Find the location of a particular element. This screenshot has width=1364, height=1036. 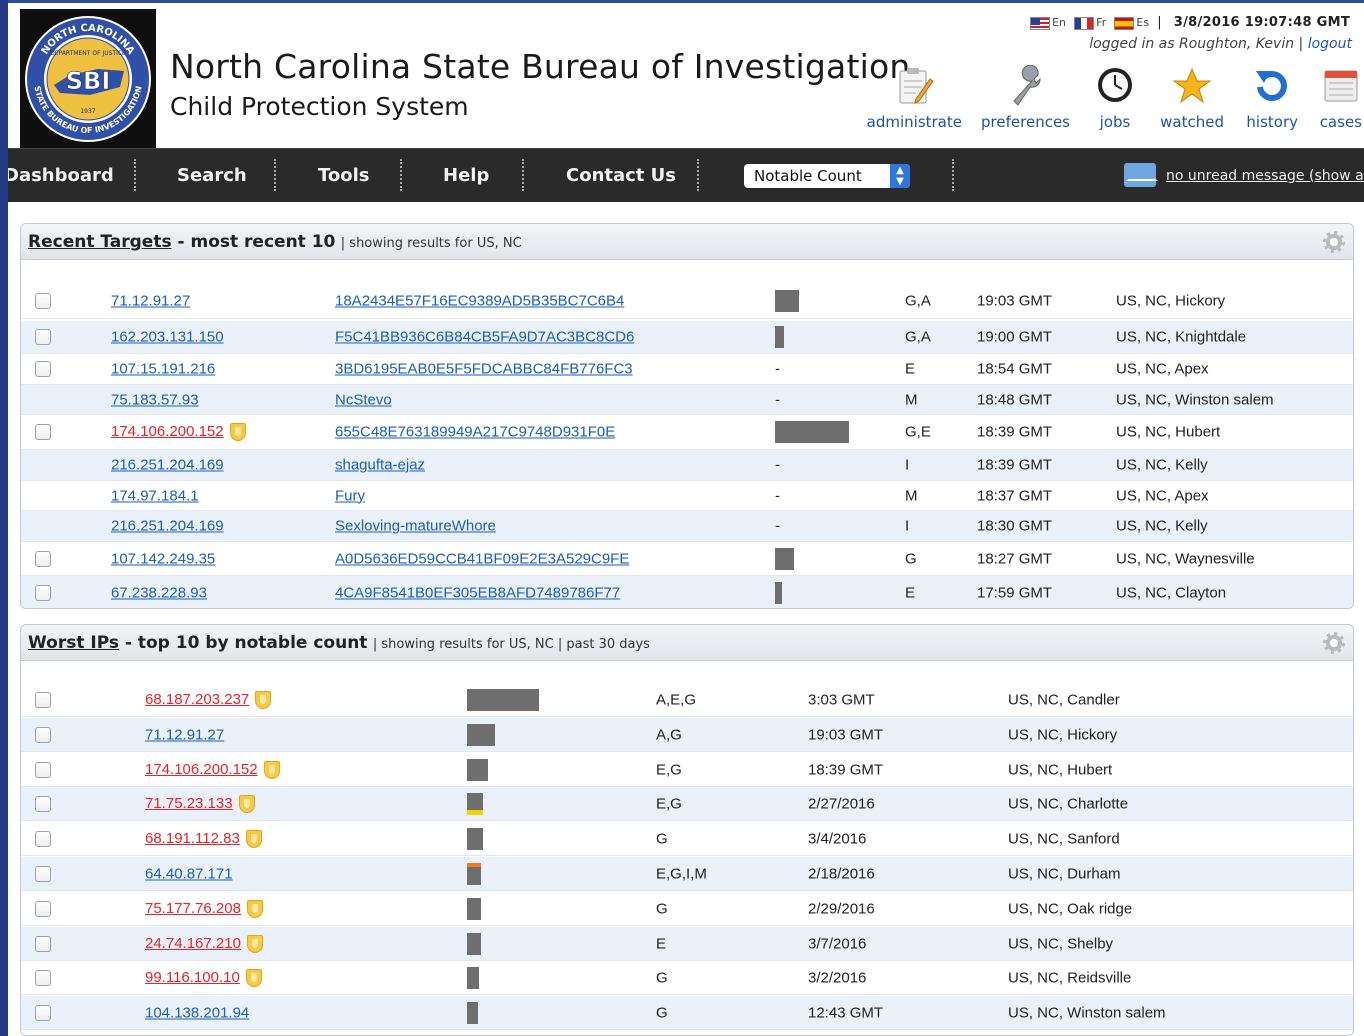

ip-link: 174.97.184.1 is located at coordinates (155, 495).